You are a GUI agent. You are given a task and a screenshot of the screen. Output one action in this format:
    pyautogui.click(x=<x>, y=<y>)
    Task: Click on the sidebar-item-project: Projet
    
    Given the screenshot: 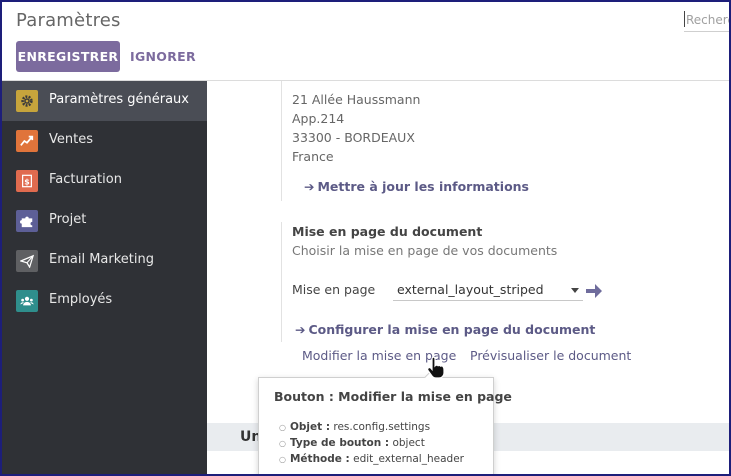 What is the action you would take?
    pyautogui.click(x=103, y=221)
    